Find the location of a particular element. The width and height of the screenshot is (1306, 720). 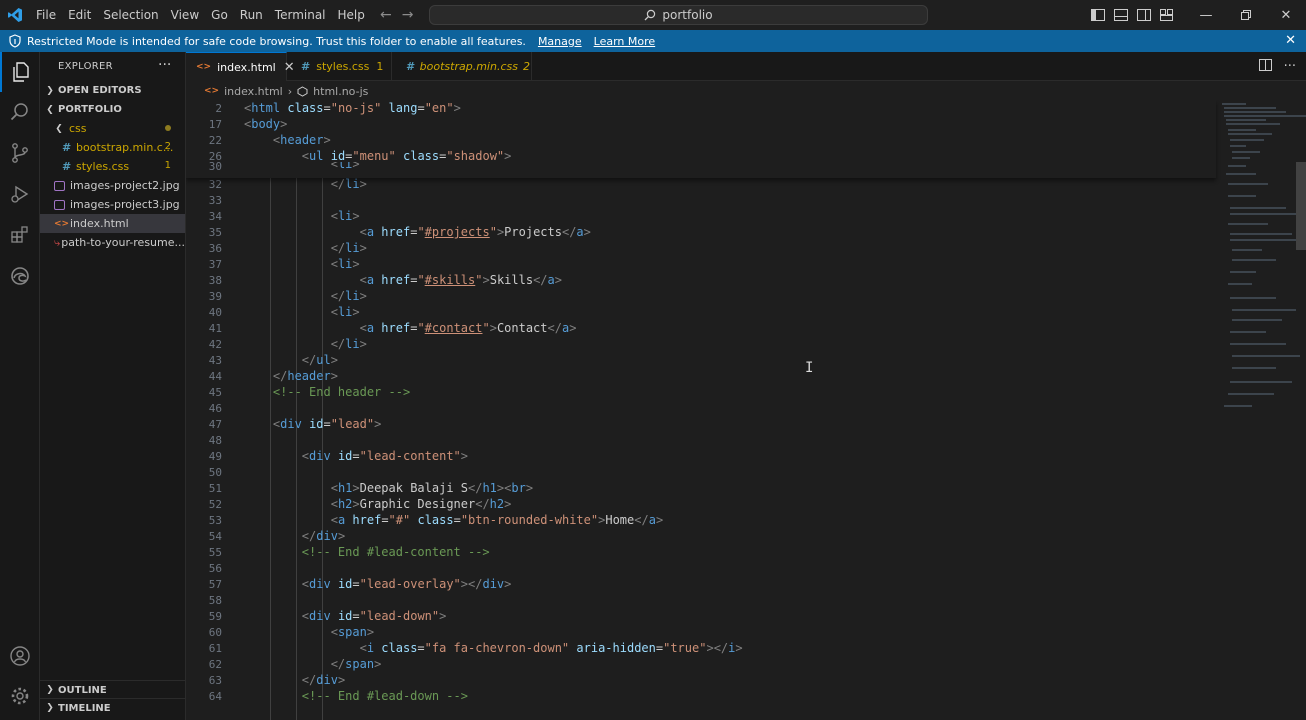

explorer-icon is located at coordinates (20, 72).